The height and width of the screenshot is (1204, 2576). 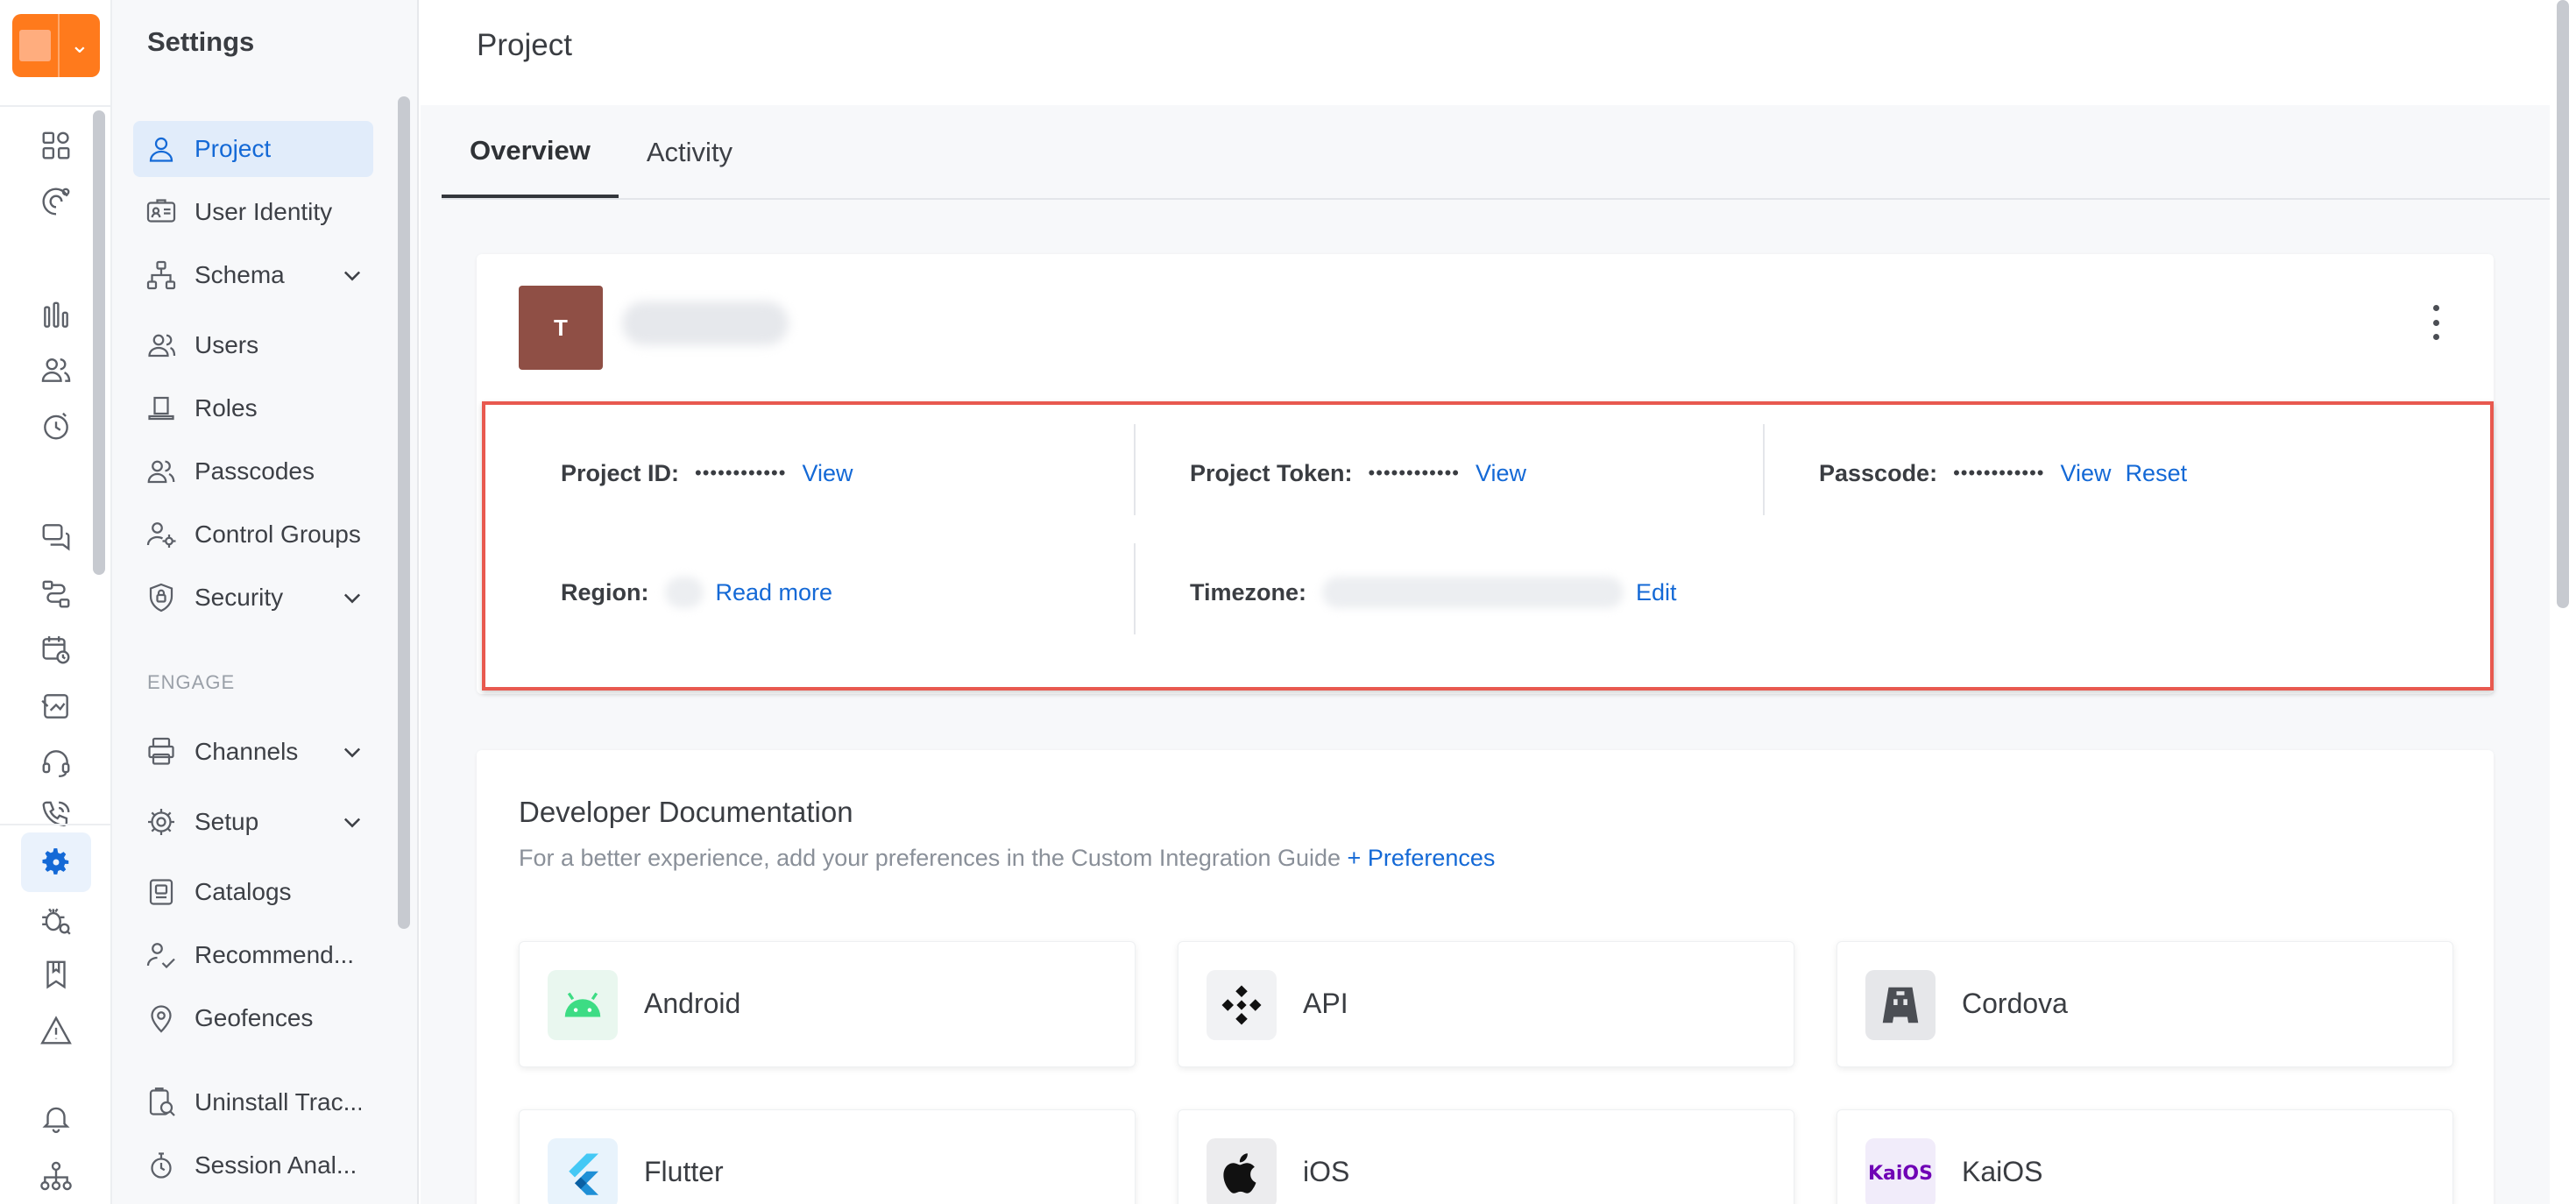 What do you see at coordinates (161, 822) in the screenshot?
I see `gear-icon` at bounding box center [161, 822].